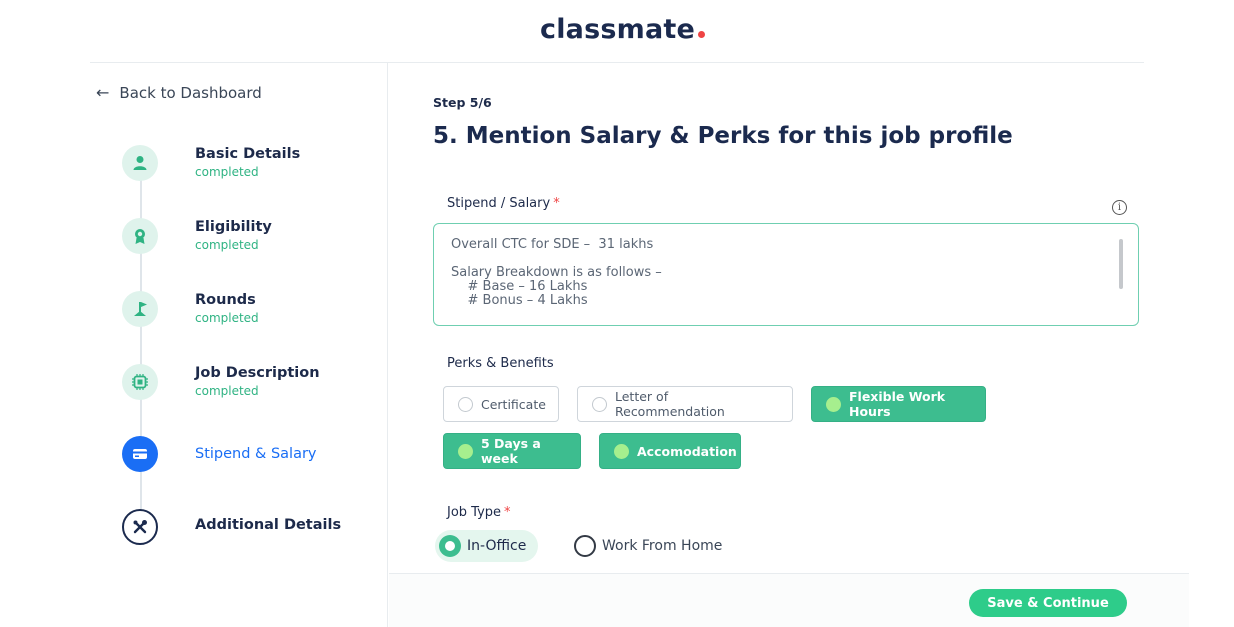 Image resolution: width=1234 pixels, height=627 pixels. Describe the element at coordinates (474, 512) in the screenshot. I see `job-type-label-text: Job Type` at that location.